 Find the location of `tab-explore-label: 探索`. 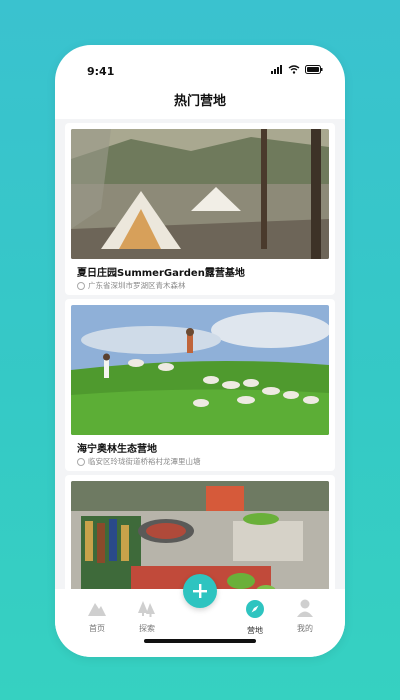

tab-explore-label: 探索 is located at coordinates (147, 628).